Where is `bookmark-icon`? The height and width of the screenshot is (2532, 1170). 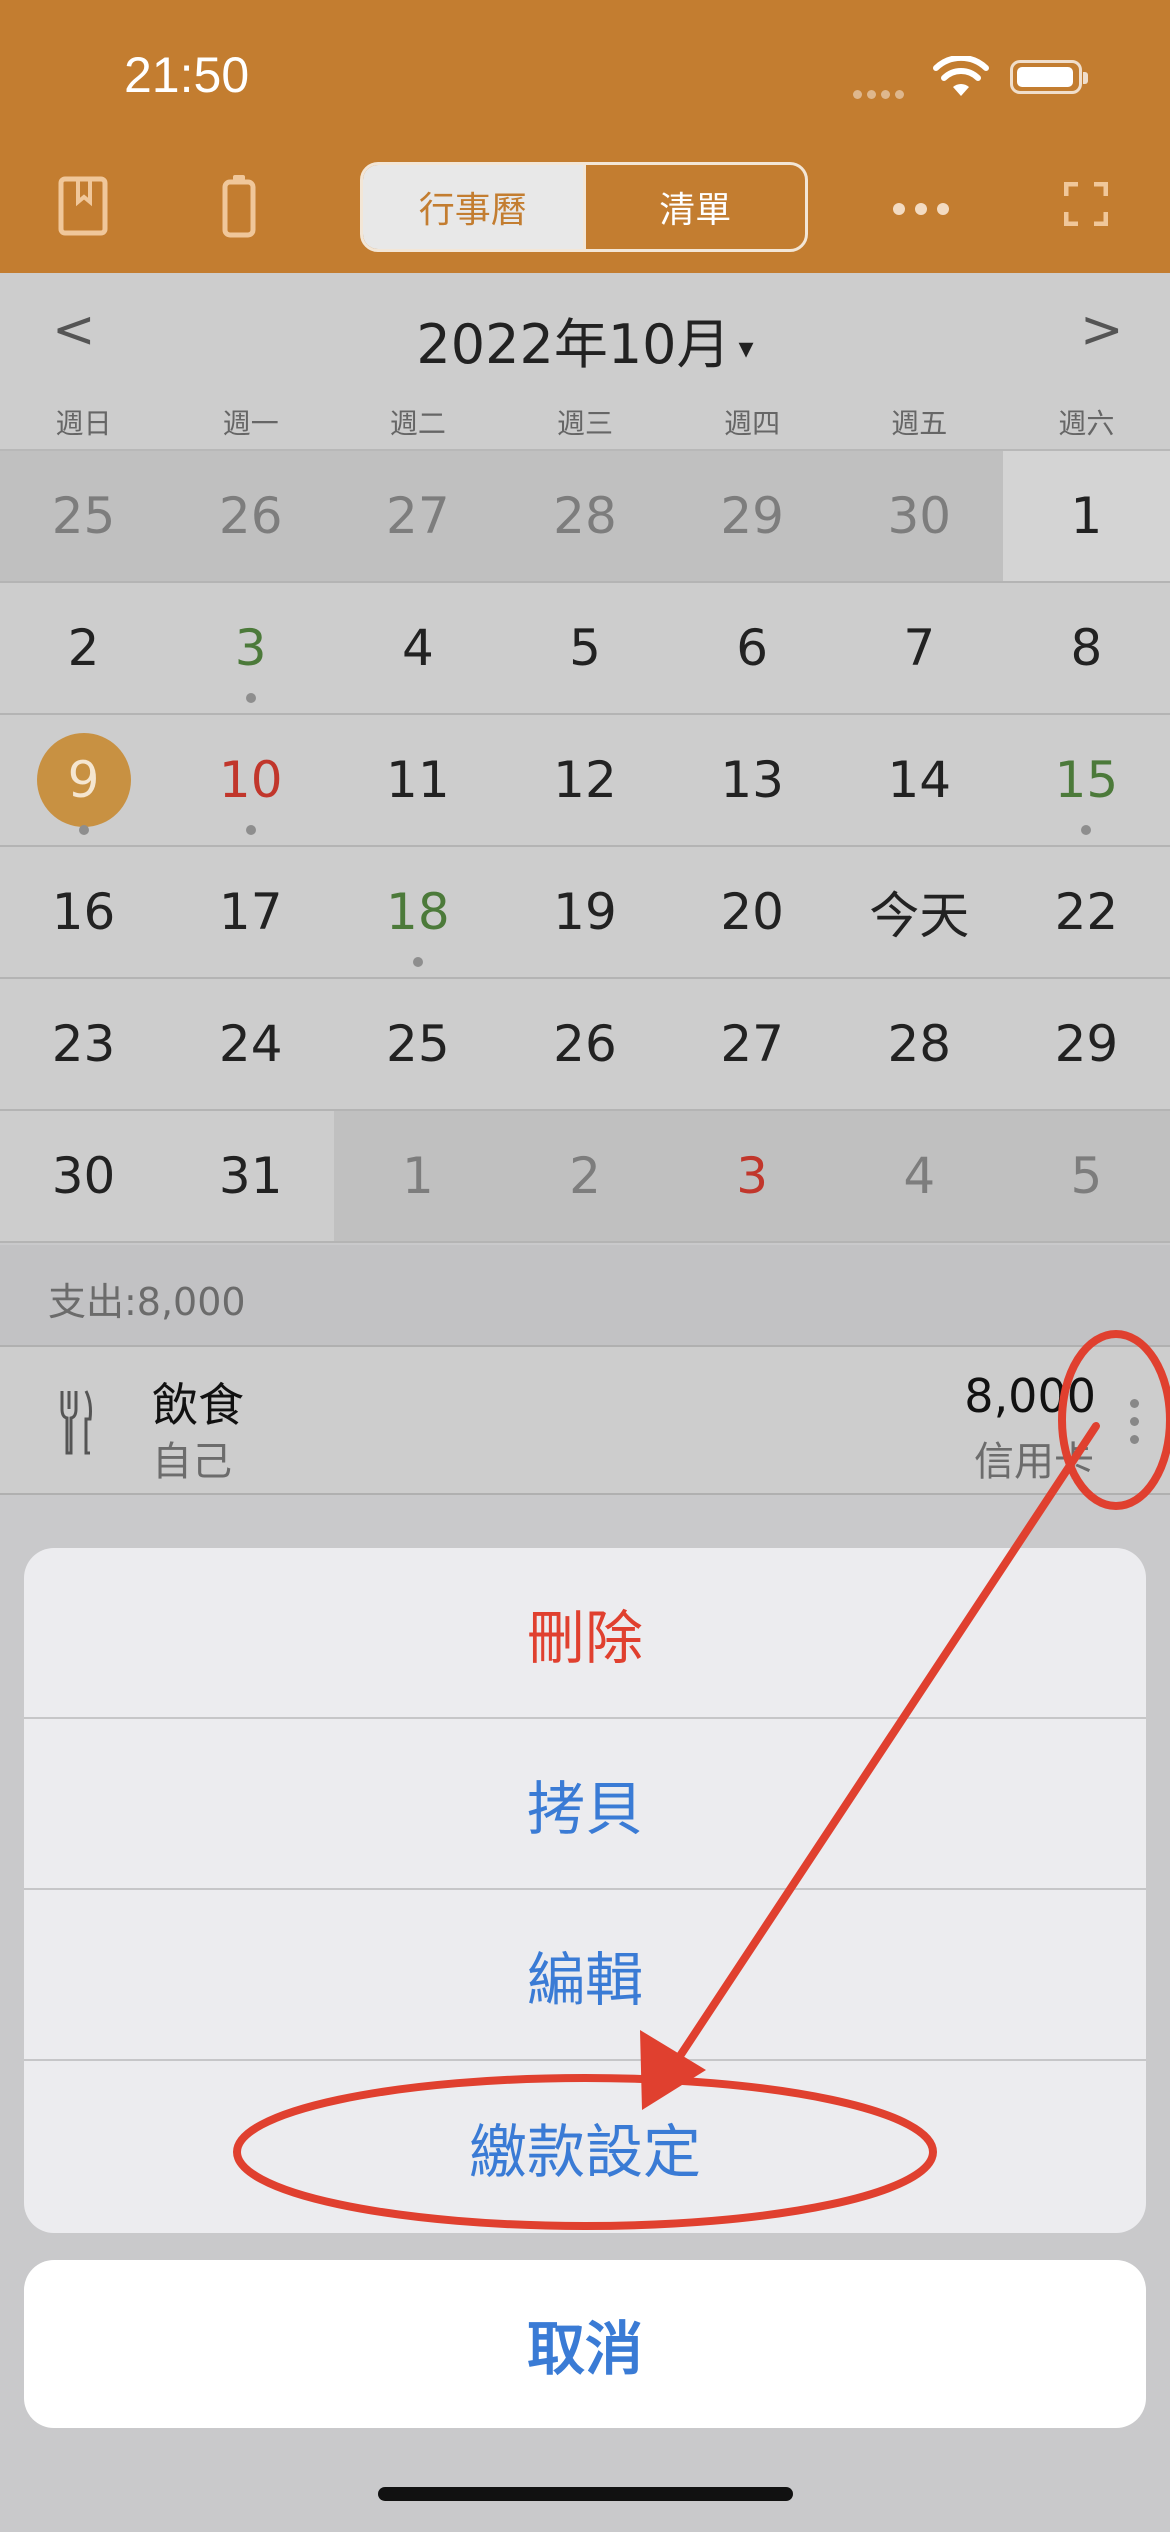 bookmark-icon is located at coordinates (83, 206).